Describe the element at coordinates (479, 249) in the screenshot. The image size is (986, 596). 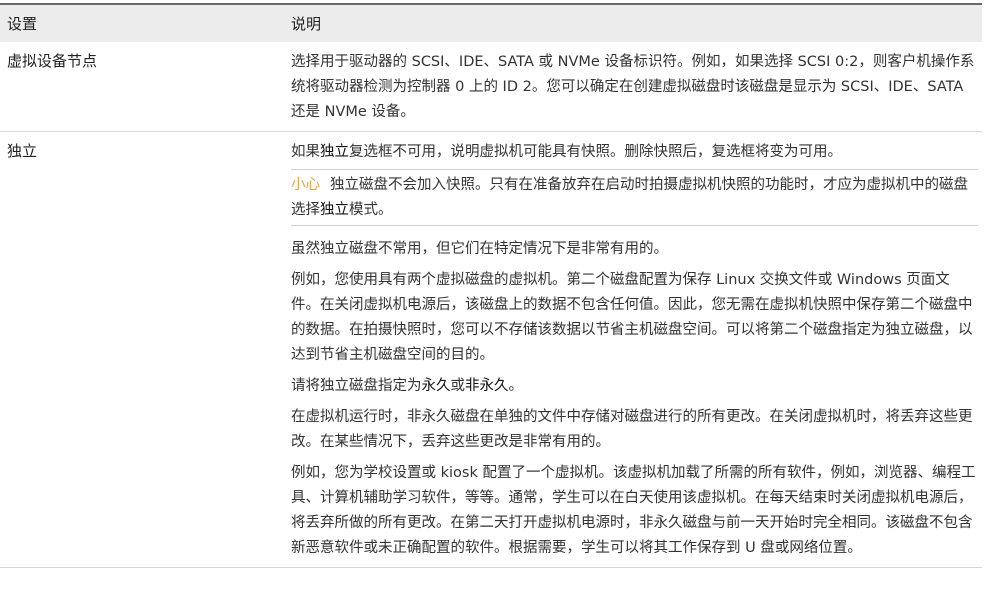
I see `paragraph: 虽然独立磁盘不常用，但它们在特定情况下是非常有用的。` at that location.